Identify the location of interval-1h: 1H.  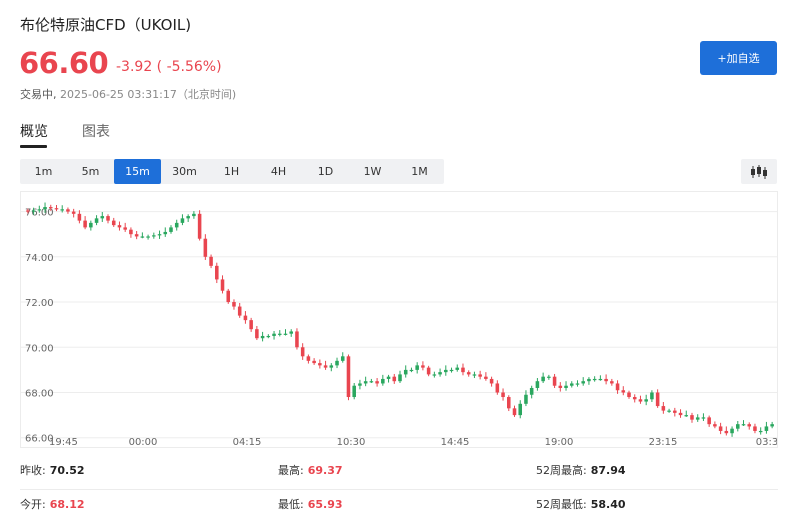
(231, 171).